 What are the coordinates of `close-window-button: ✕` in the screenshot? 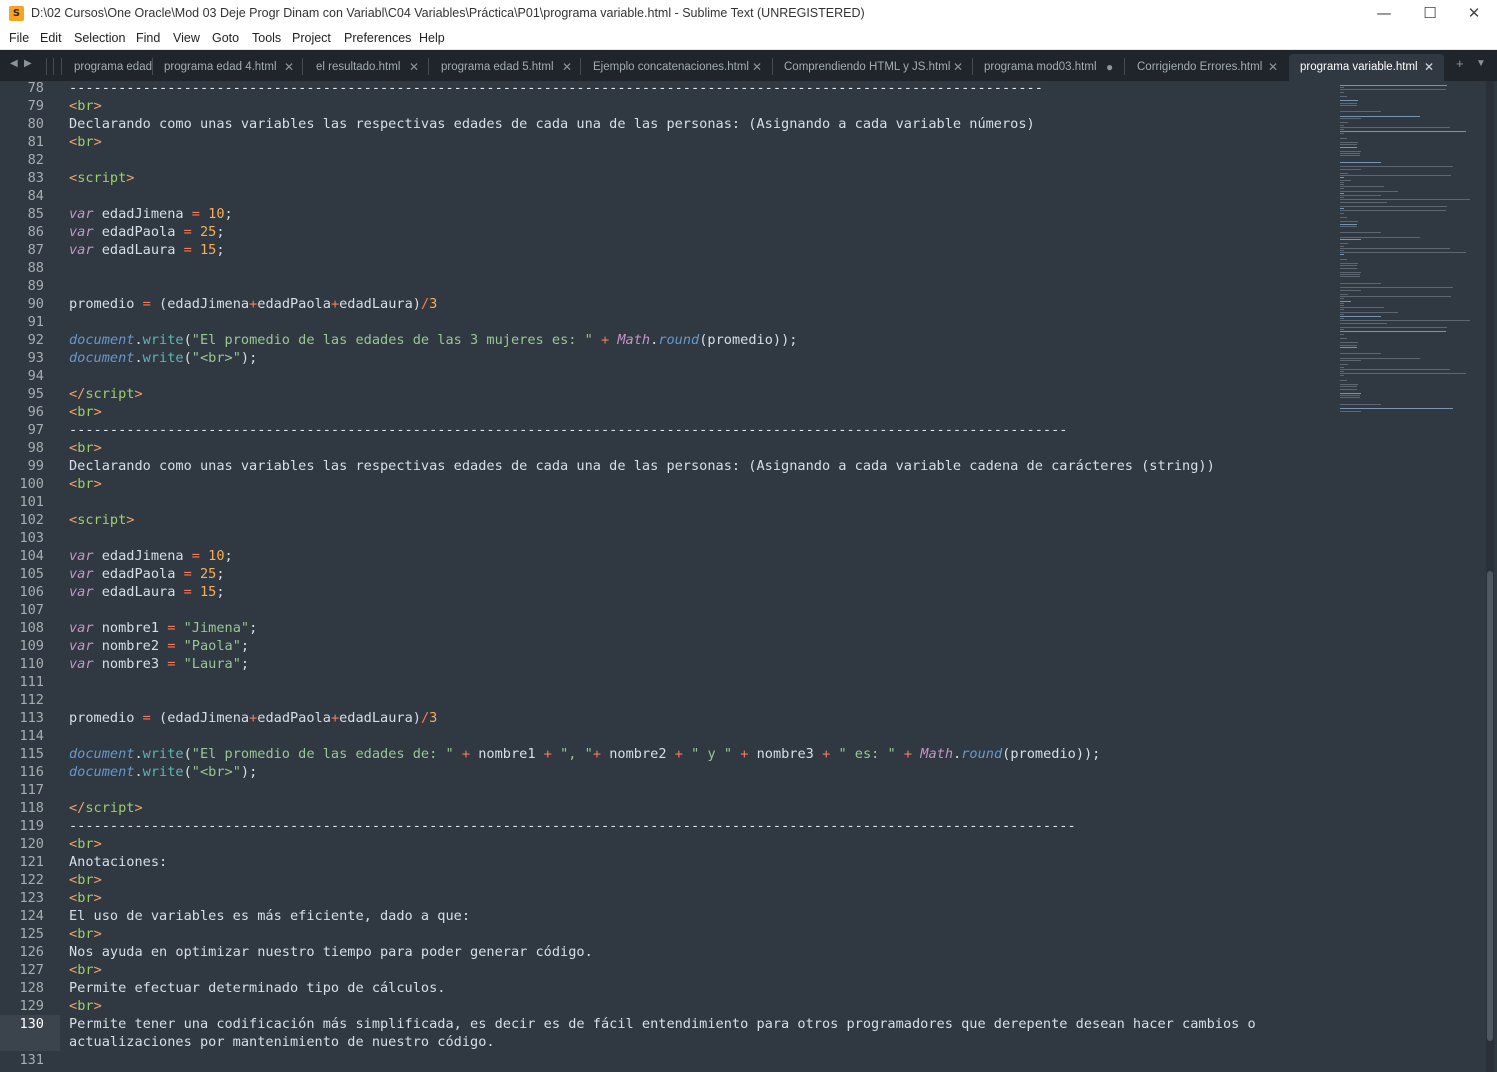 It's located at (1474, 14).